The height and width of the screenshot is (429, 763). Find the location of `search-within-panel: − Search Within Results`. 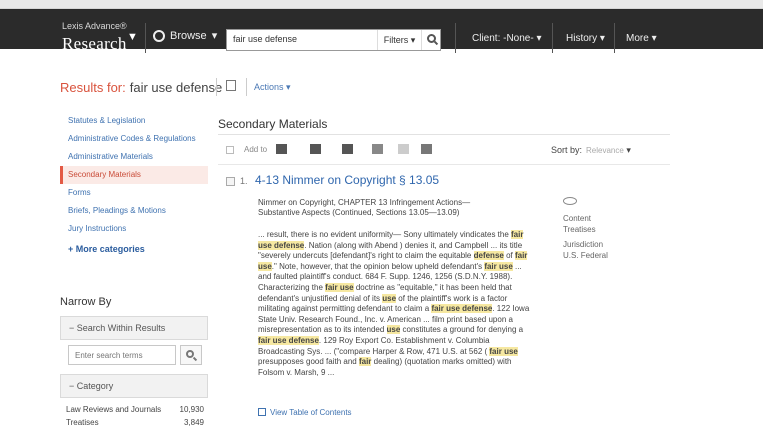

search-within-panel: − Search Within Results is located at coordinates (134, 328).